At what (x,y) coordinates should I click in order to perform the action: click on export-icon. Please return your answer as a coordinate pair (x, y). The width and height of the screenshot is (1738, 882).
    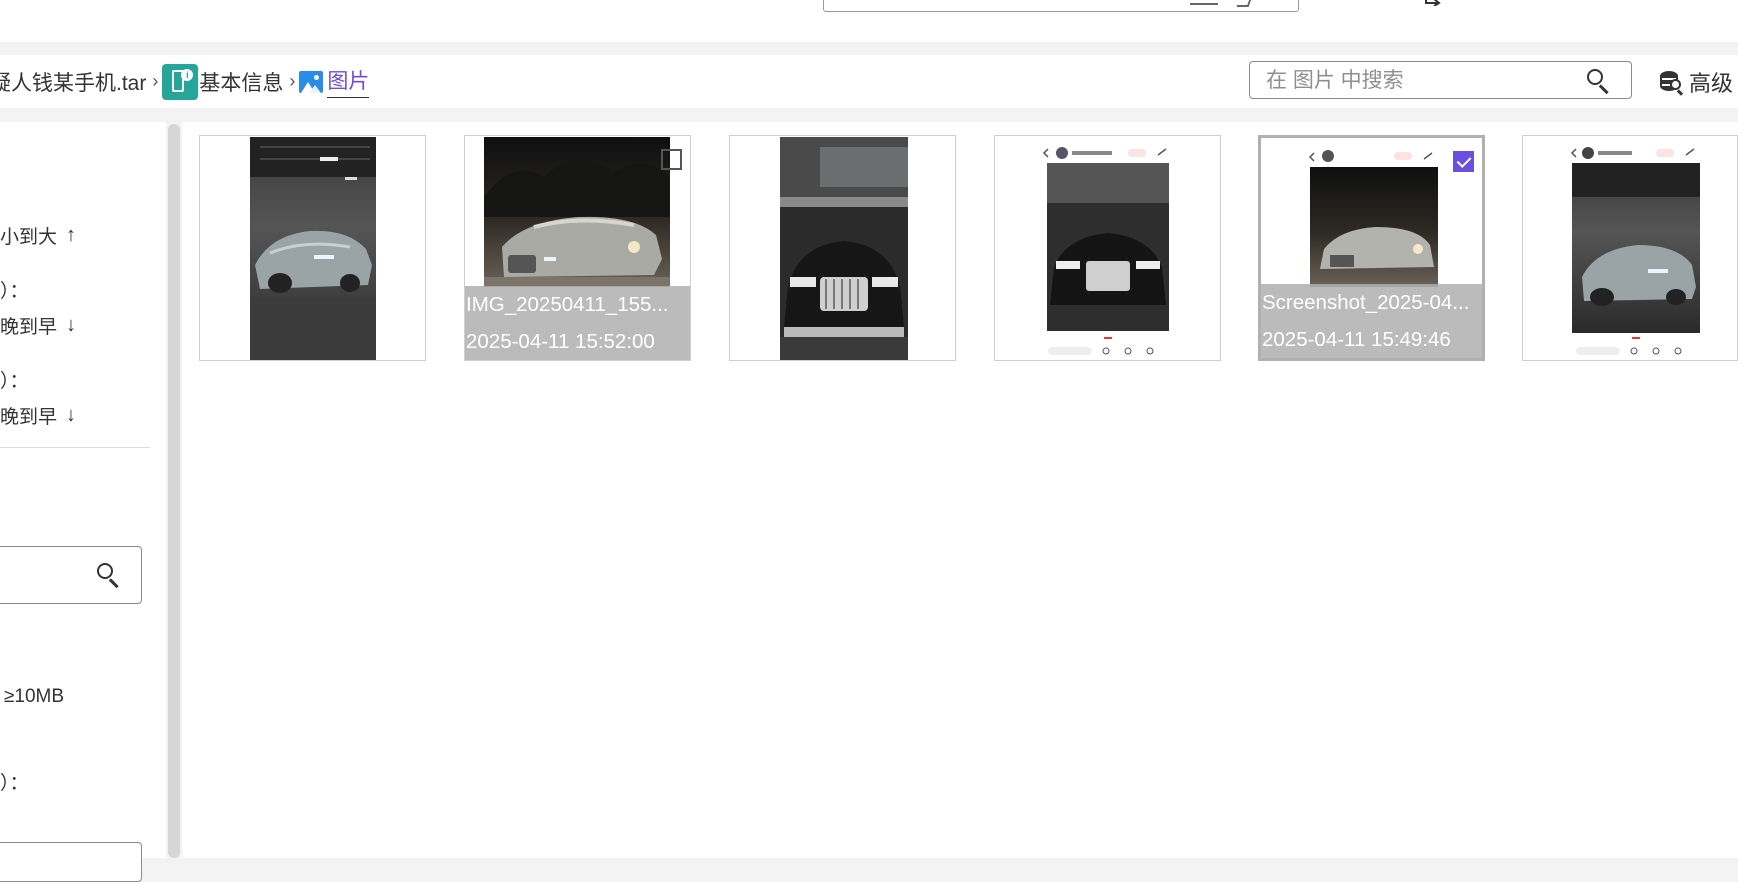
    Looking at the image, I should click on (1435, 3).